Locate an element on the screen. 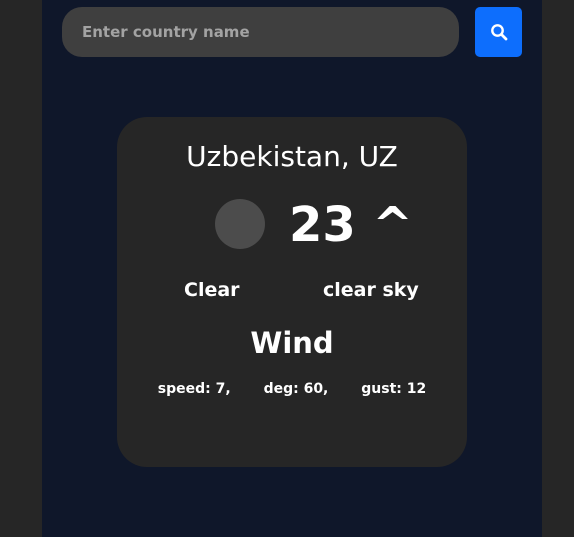 The height and width of the screenshot is (537, 574). weather-icon is located at coordinates (240, 224).